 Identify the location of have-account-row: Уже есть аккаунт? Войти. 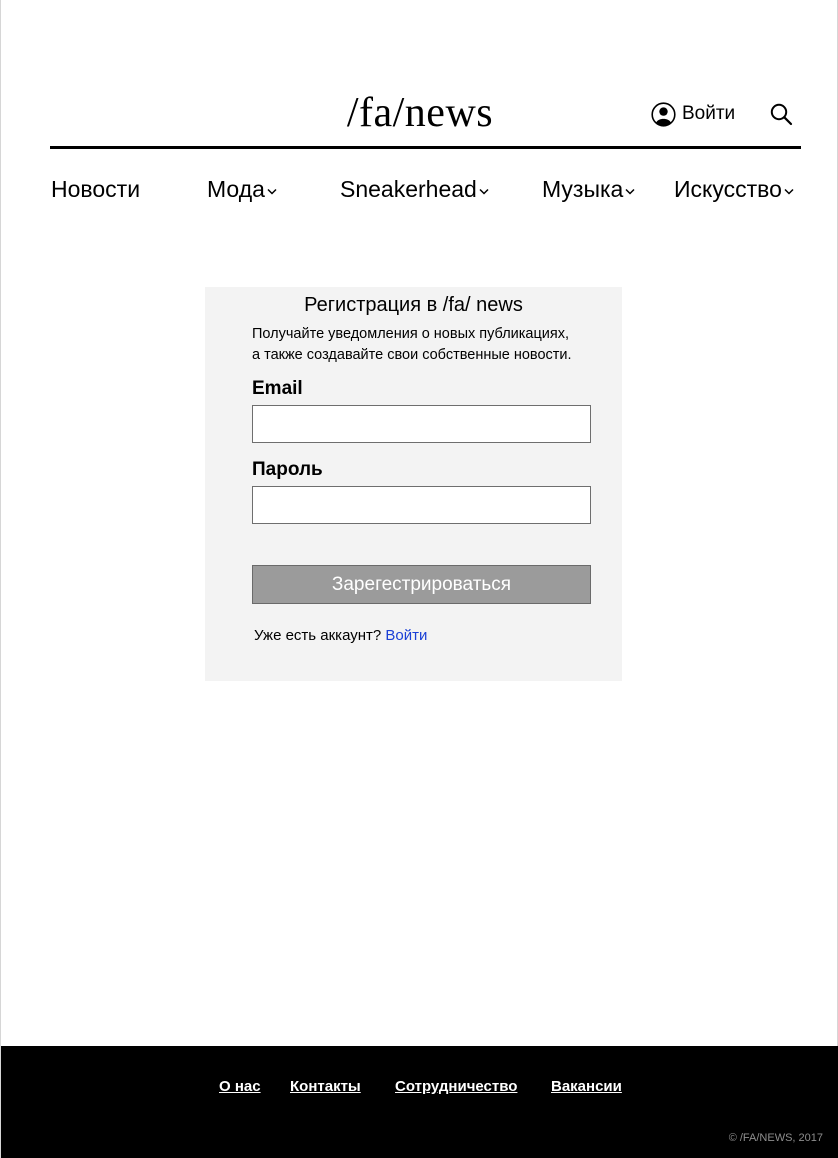
(340, 636).